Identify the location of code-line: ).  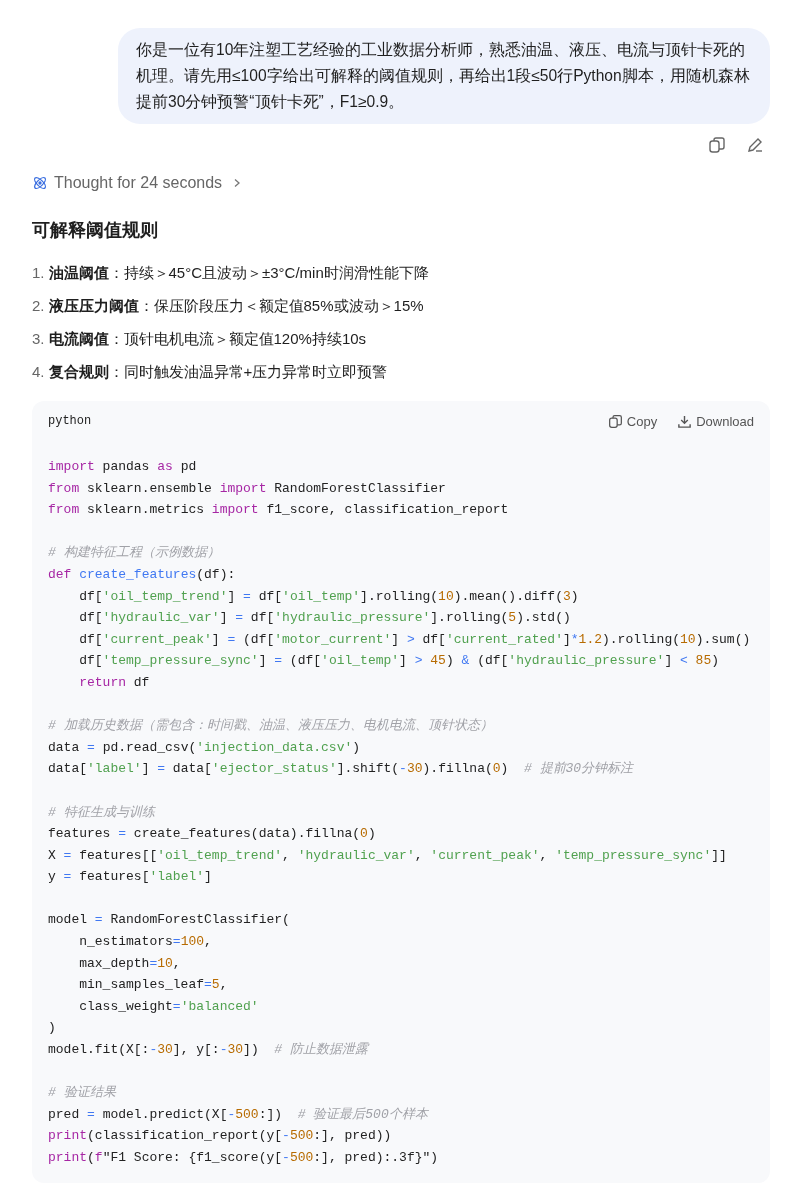
(52, 1028).